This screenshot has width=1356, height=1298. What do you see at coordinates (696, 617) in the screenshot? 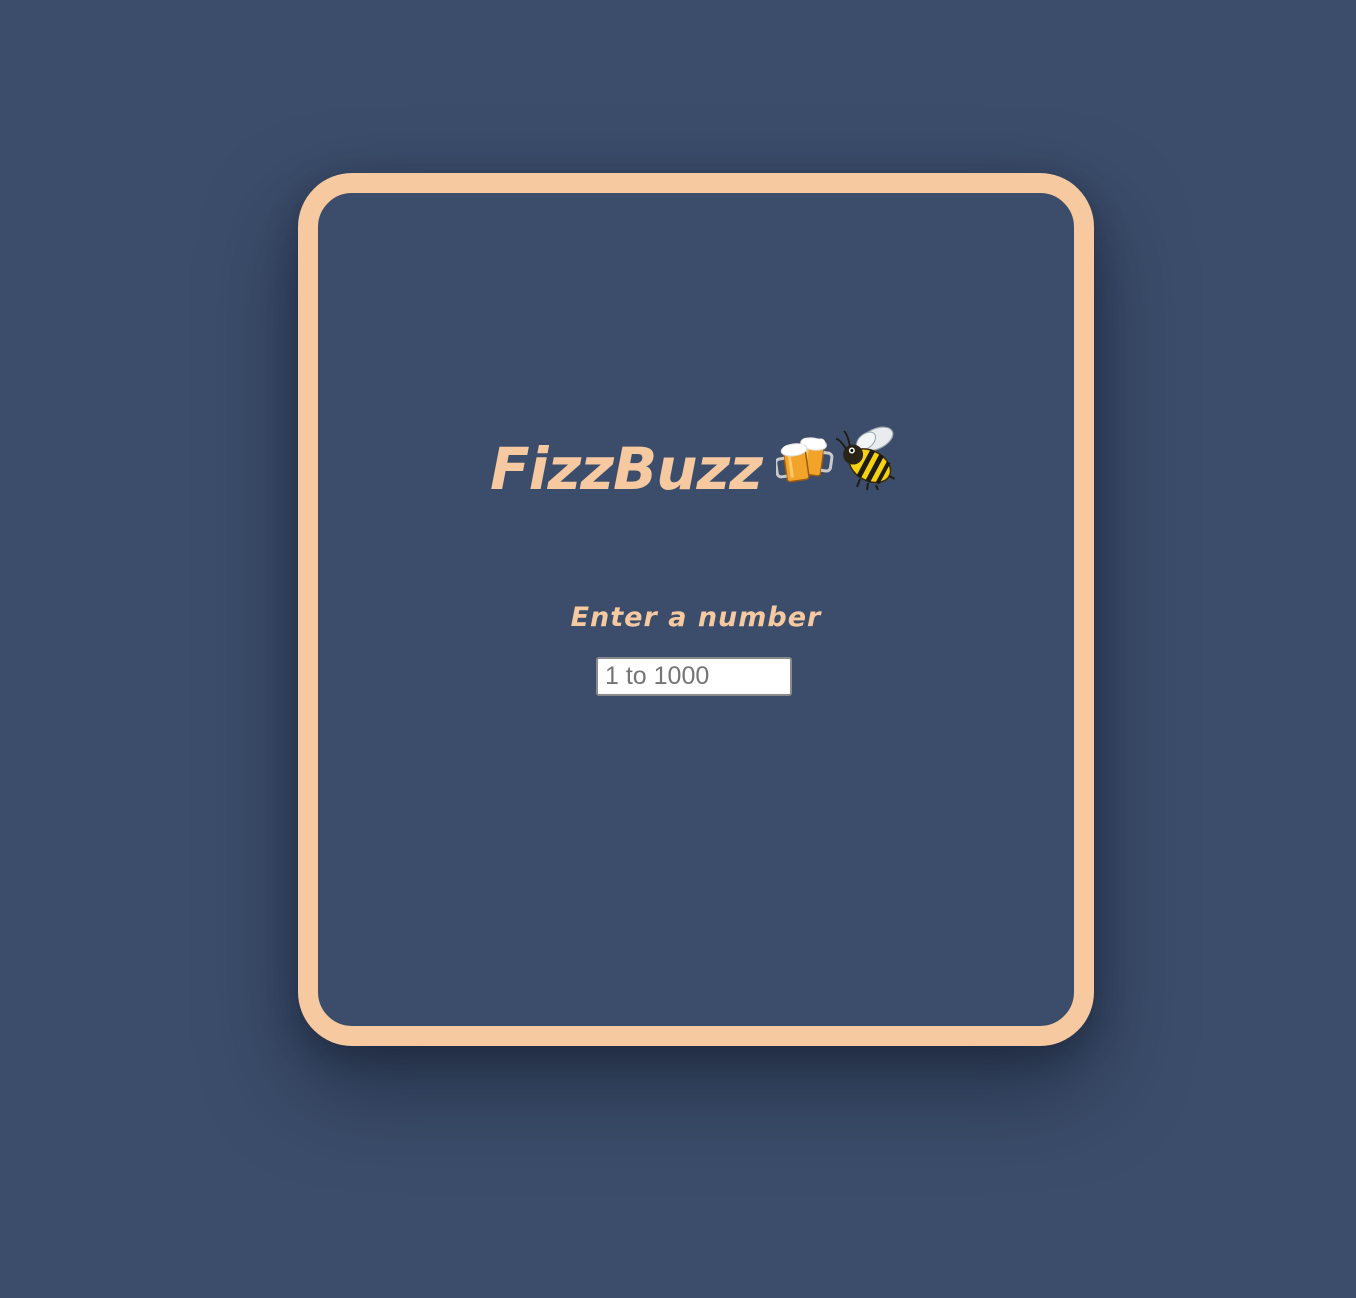
I see `number-label: Enter a number` at bounding box center [696, 617].